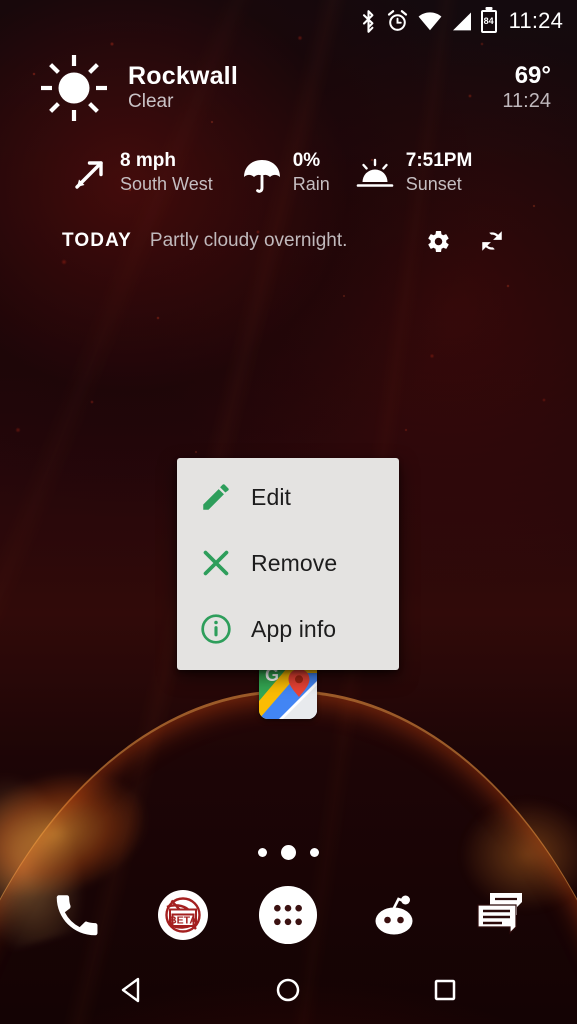 Image resolution: width=577 pixels, height=1024 pixels. Describe the element at coordinates (288, 226) in the screenshot. I see `weather-forecast-row: TODAY Partly cloudy overnight.` at that location.